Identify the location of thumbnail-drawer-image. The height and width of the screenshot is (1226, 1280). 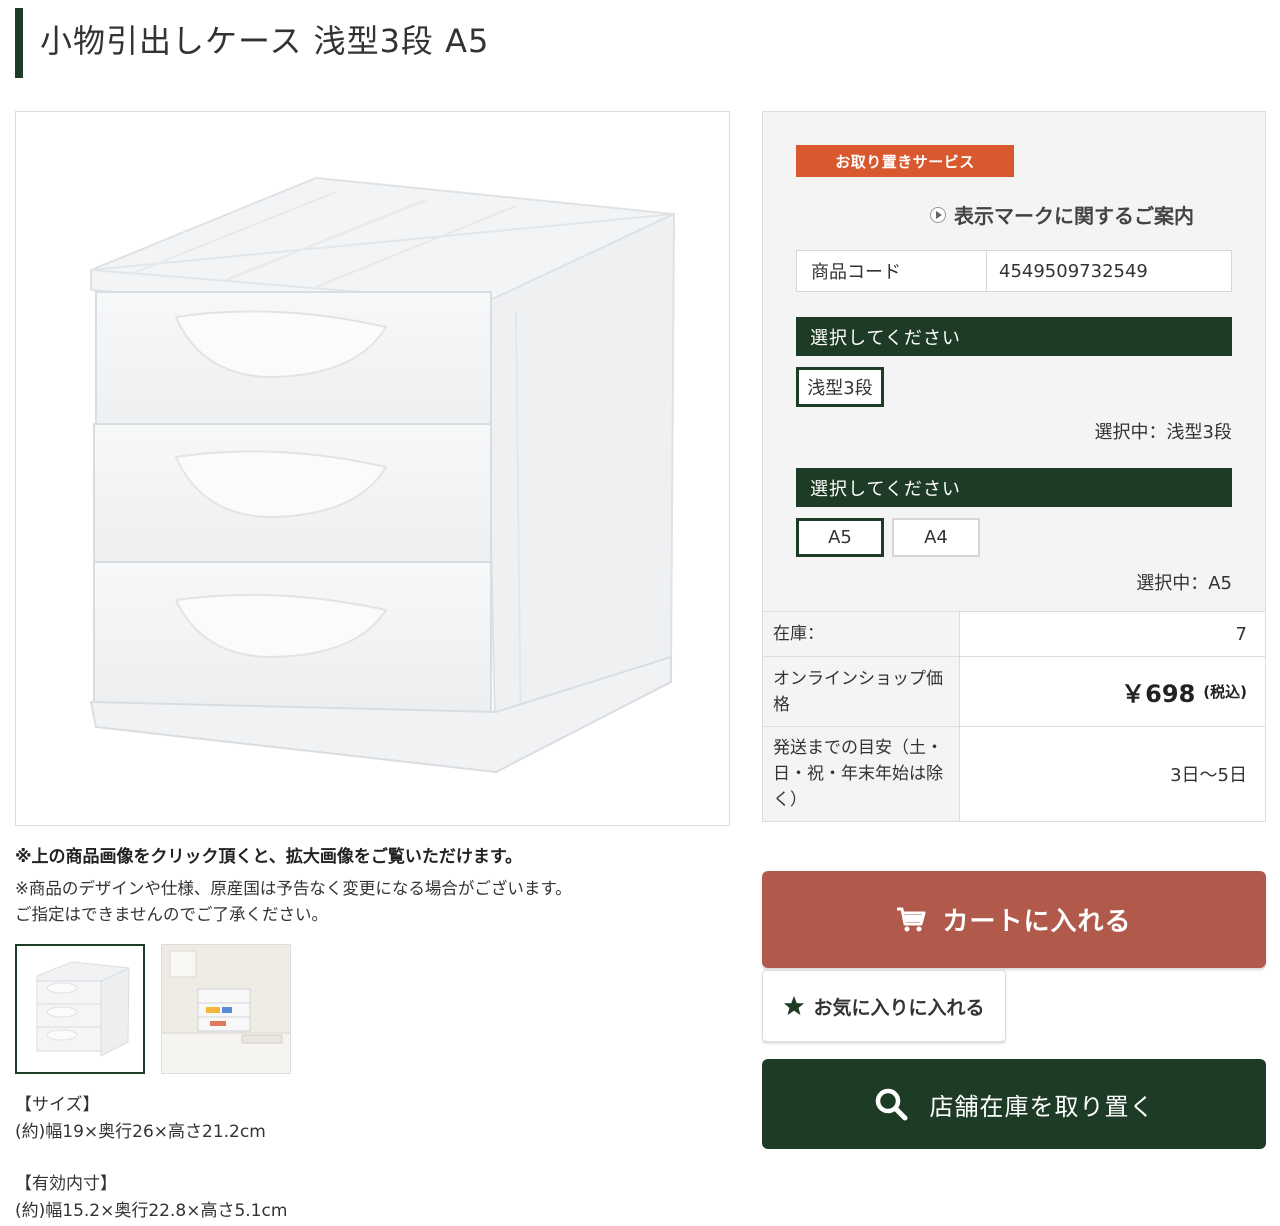
(83, 1009).